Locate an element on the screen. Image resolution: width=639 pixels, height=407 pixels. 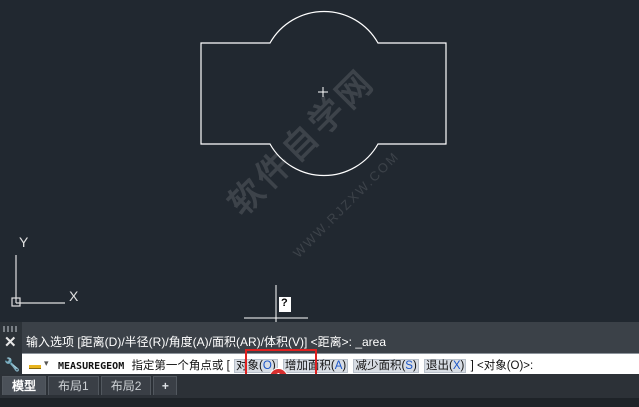
option-key: S is located at coordinates (409, 366).